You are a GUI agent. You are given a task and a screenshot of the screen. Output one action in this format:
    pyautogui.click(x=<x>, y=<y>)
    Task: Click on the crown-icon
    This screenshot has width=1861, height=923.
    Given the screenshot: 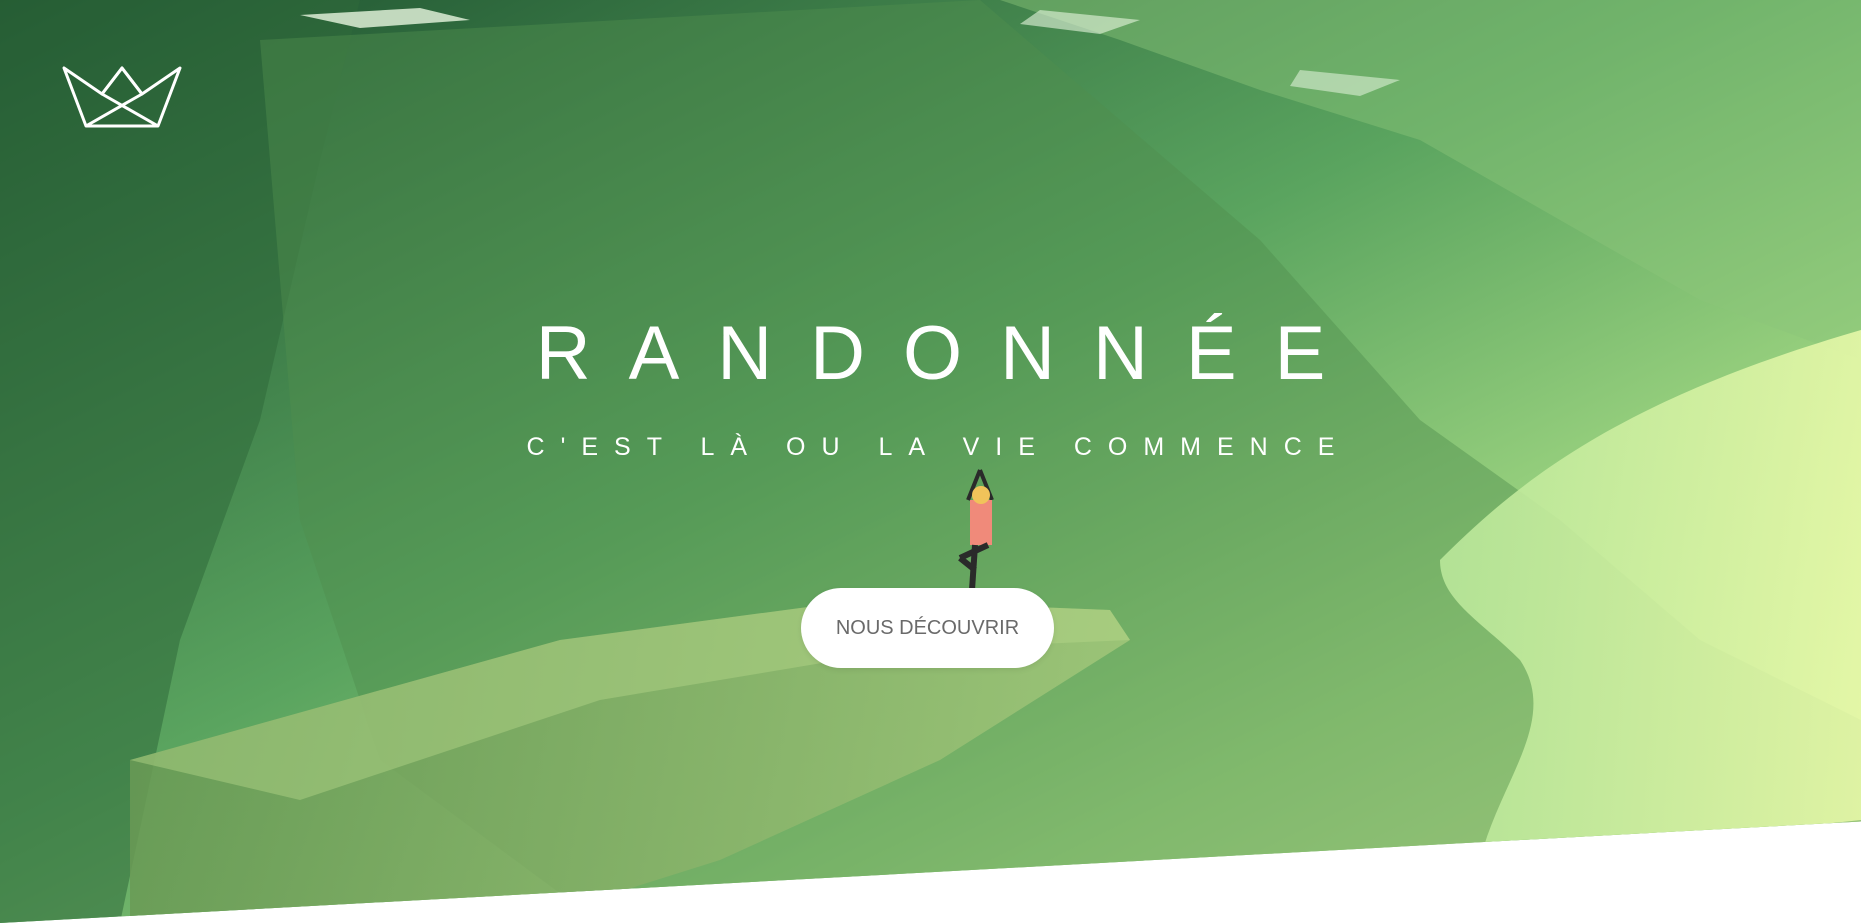 What is the action you would take?
    pyautogui.click(x=122, y=97)
    